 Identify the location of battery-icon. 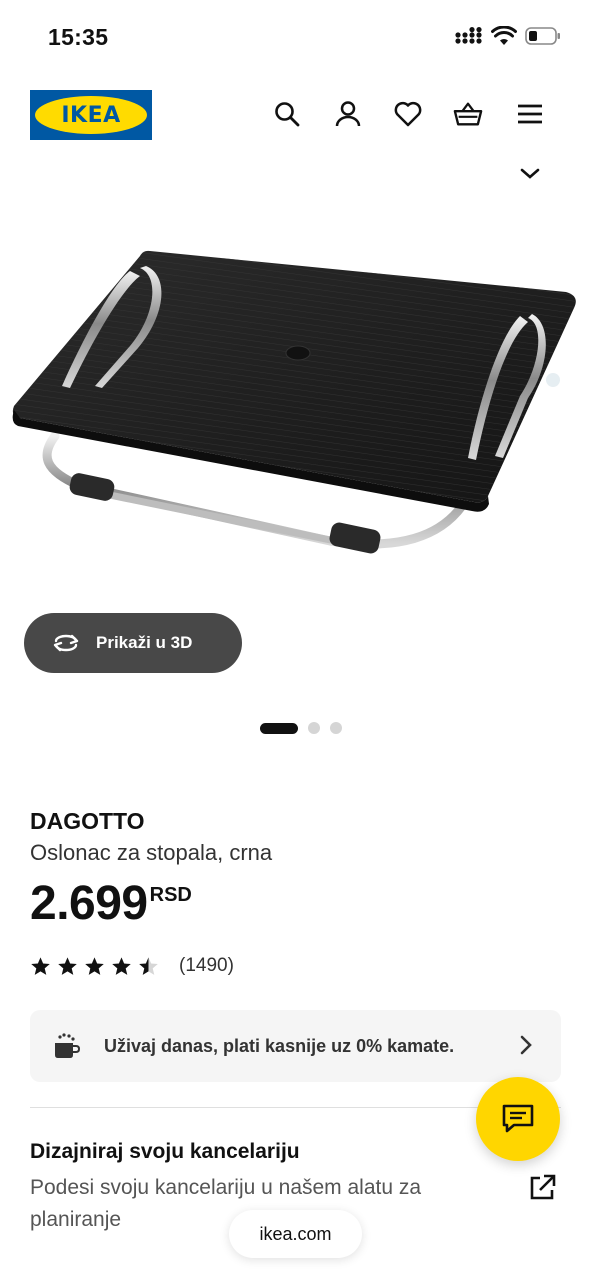
(542, 36).